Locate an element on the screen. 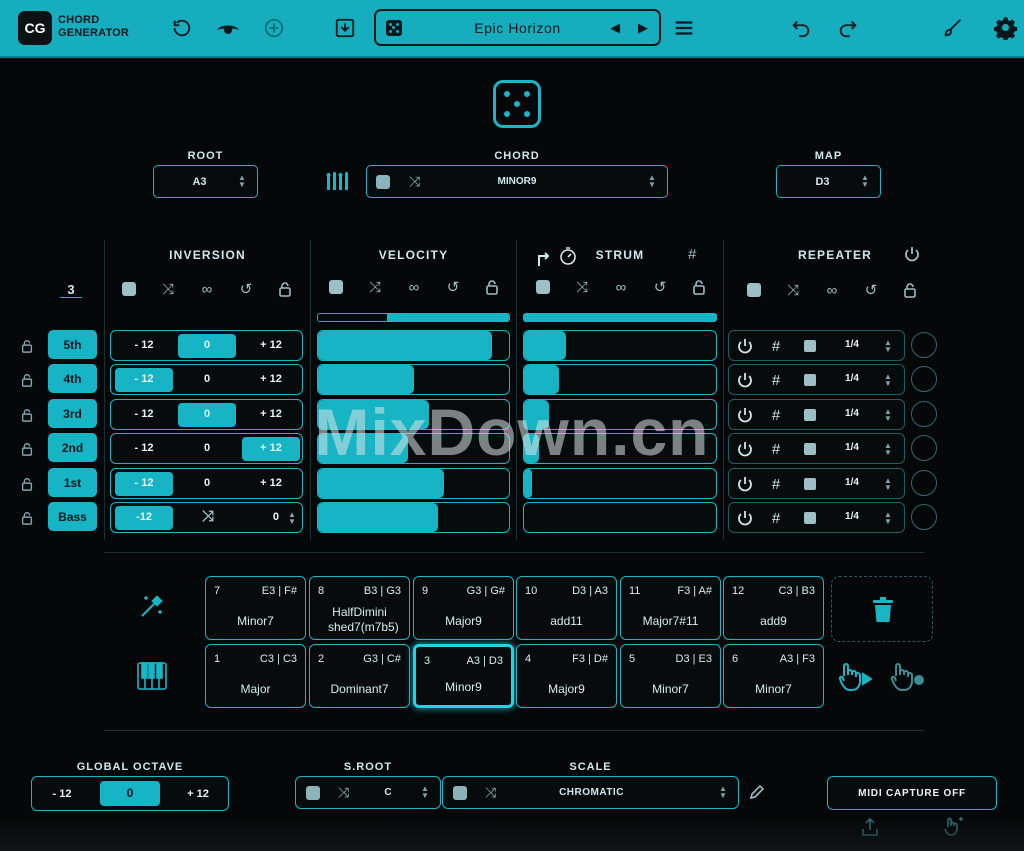 Image resolution: width=1024 pixels, height=851 pixels. eye-icon is located at coordinates (228, 28).